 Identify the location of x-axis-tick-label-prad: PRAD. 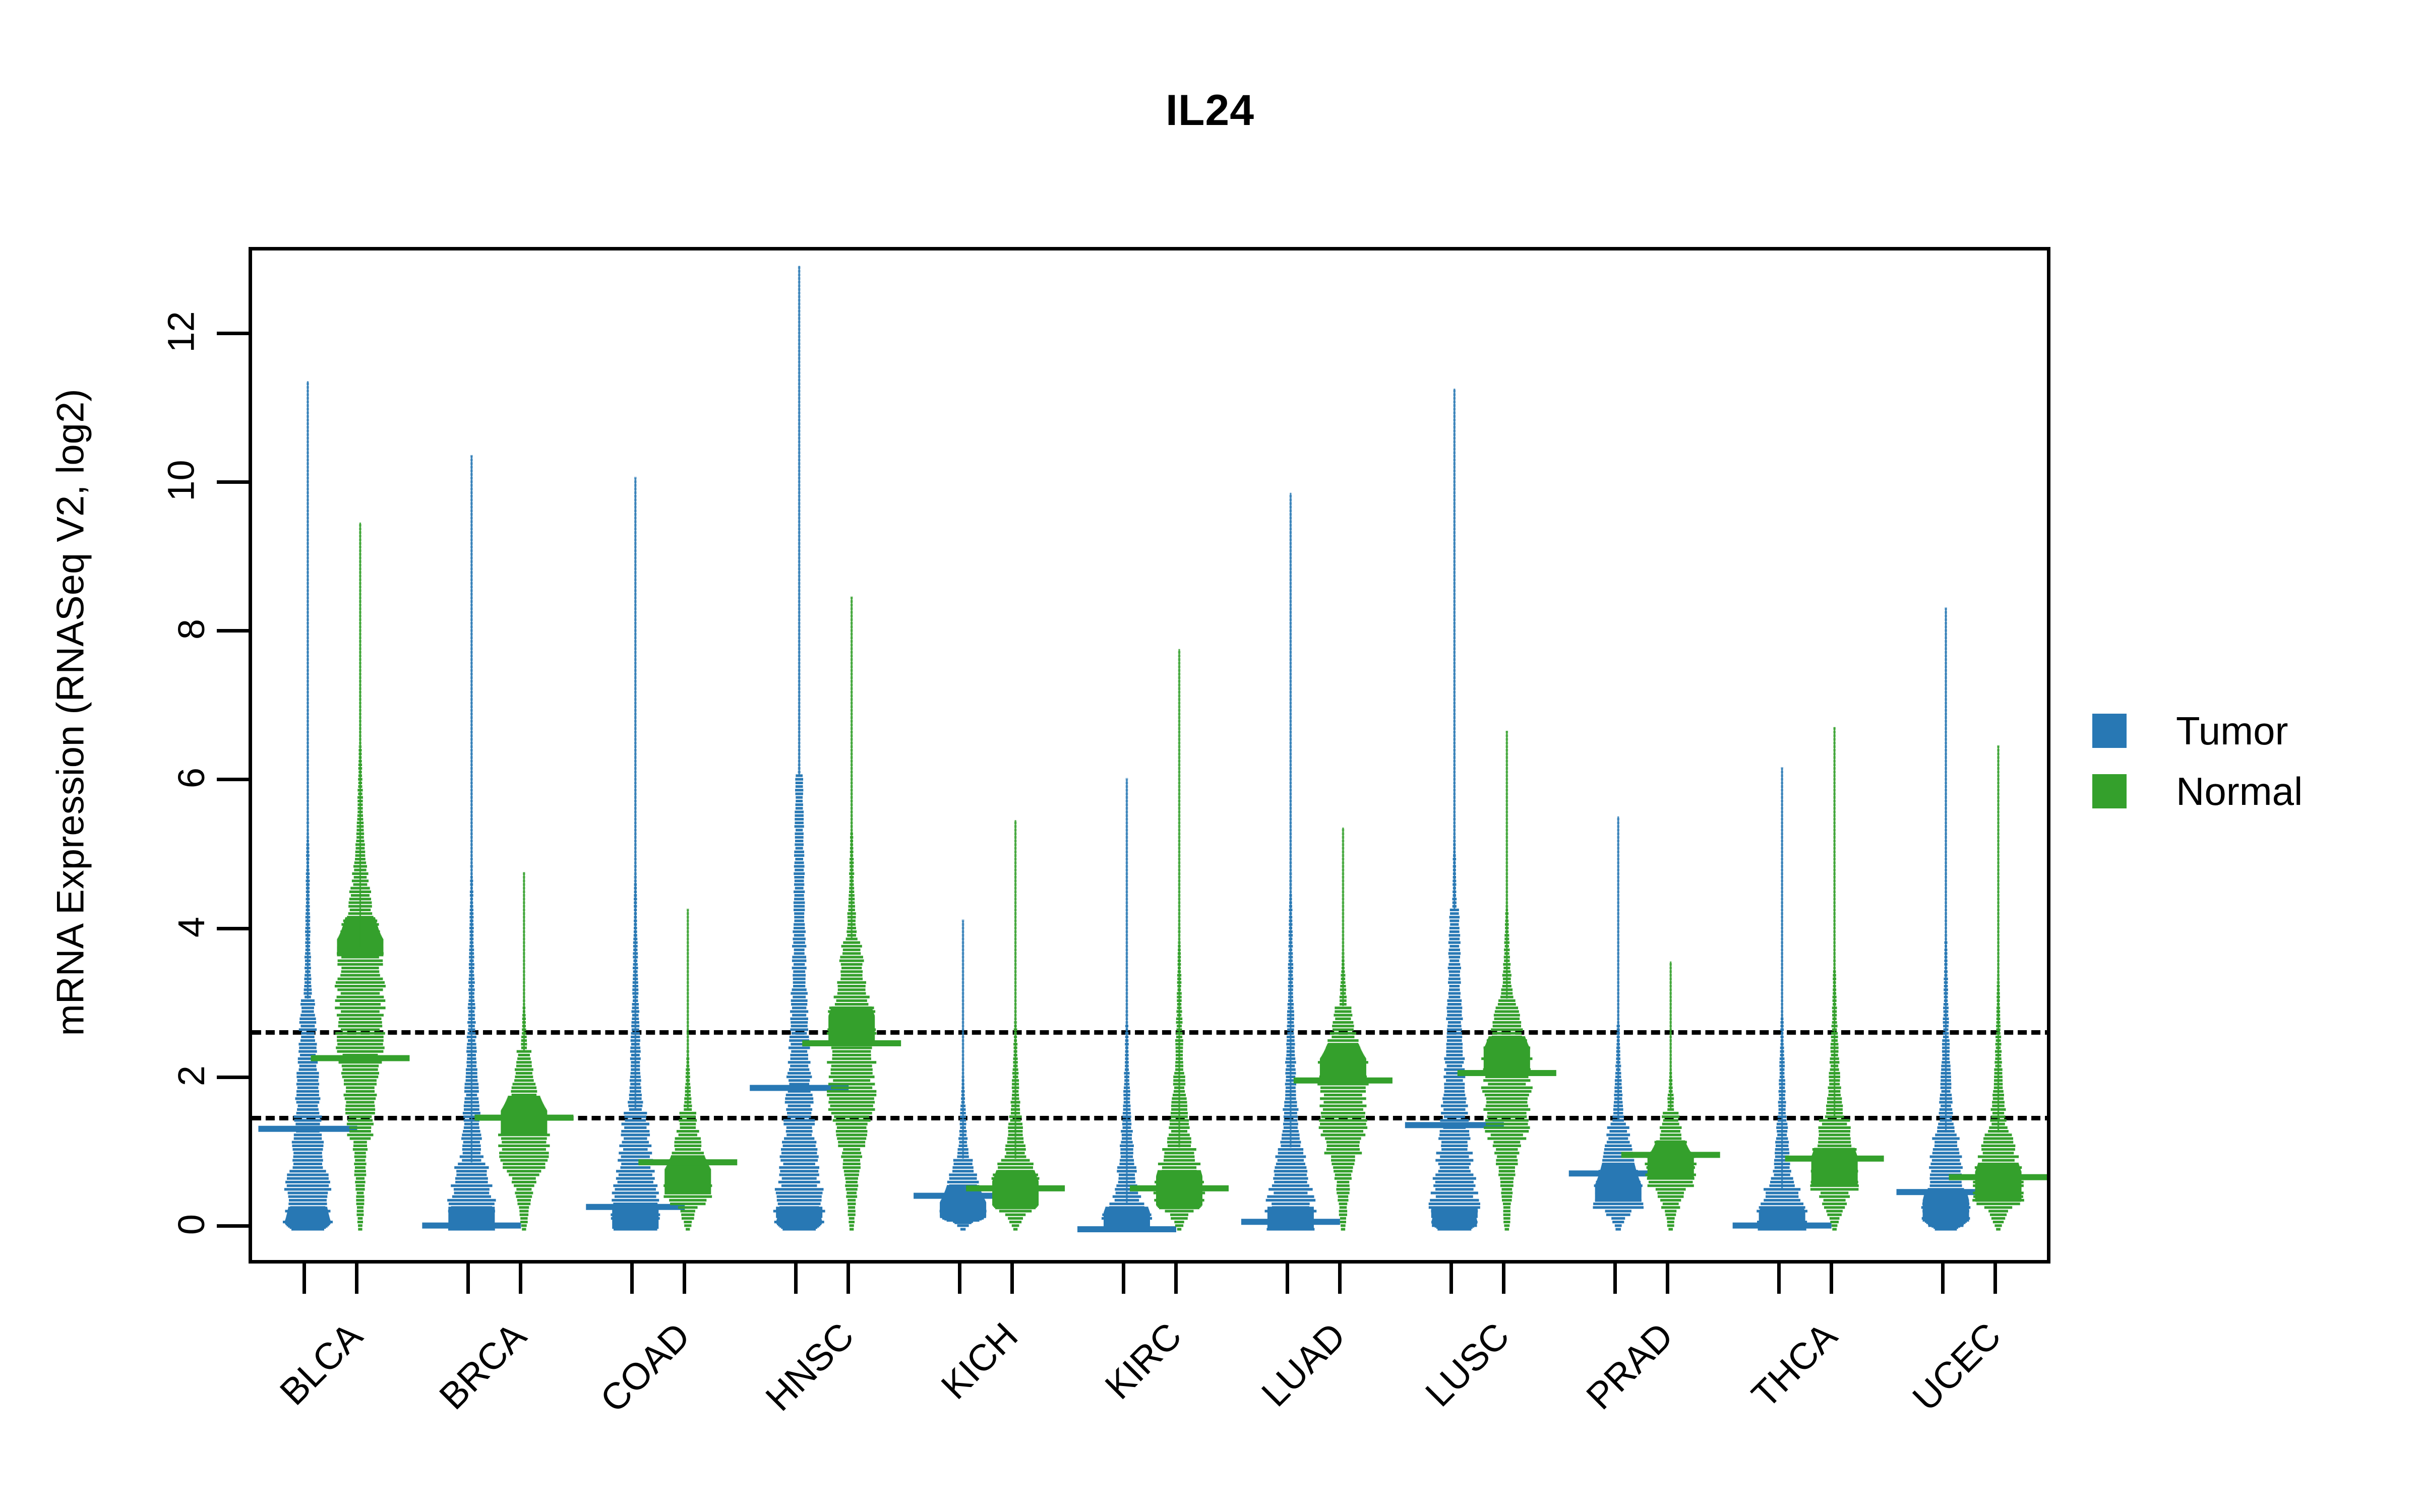
(1629, 1366).